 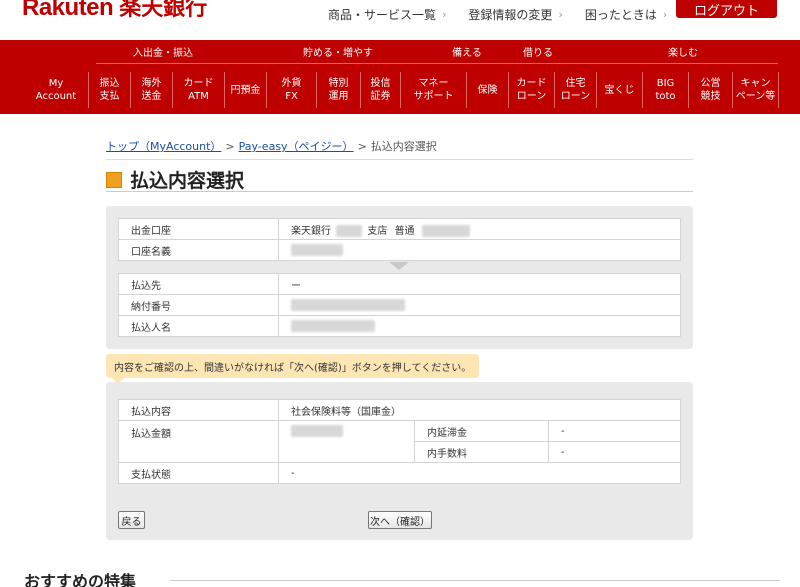 I want to click on table-row: 払込人名, so click(x=399, y=326).